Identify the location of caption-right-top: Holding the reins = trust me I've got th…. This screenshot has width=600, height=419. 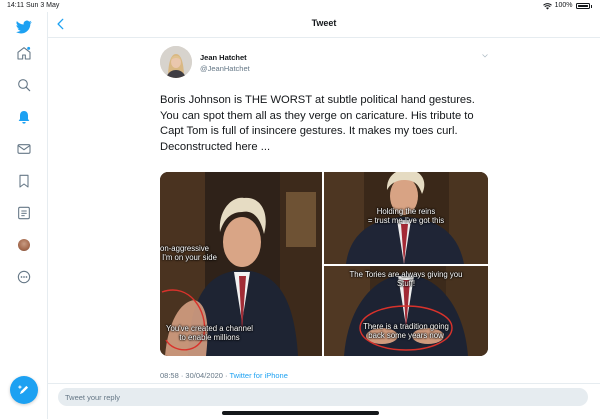
(406, 216).